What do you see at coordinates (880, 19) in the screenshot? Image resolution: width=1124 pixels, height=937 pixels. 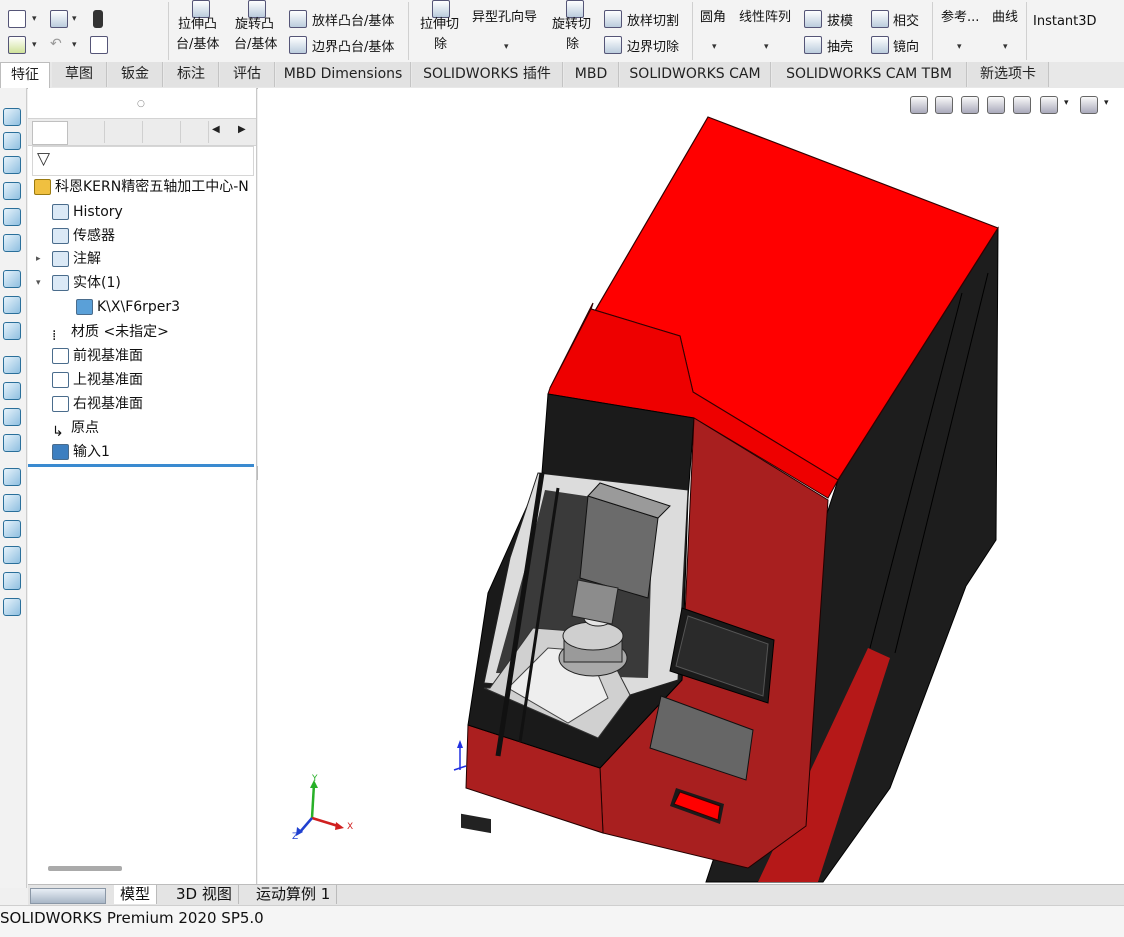 I see `intersect-icon` at bounding box center [880, 19].